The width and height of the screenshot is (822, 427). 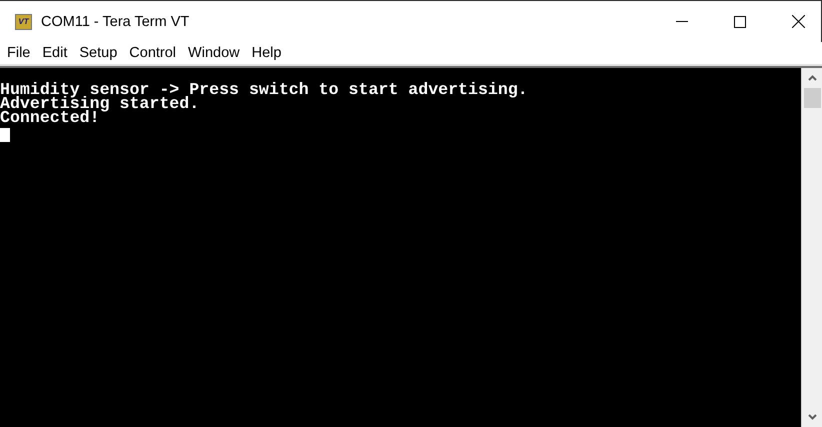 I want to click on menu-item: File, so click(x=18, y=53).